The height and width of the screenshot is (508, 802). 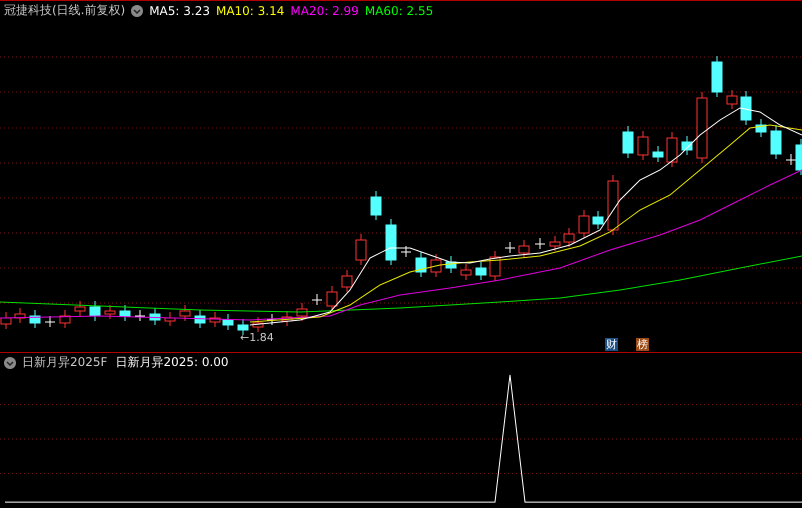 What do you see at coordinates (250, 11) in the screenshot?
I see `indicator-value: MA10: 3.14` at bounding box center [250, 11].